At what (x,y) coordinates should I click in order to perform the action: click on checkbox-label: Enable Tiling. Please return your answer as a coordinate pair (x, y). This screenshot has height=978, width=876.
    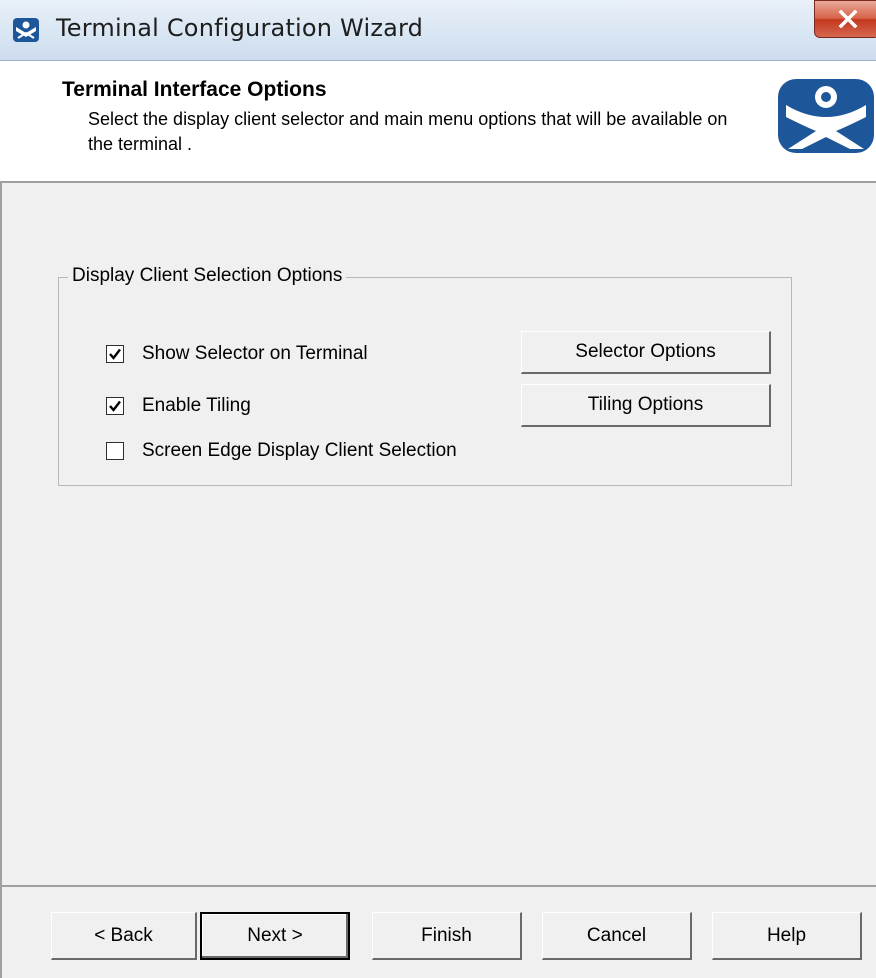
    Looking at the image, I should click on (196, 405).